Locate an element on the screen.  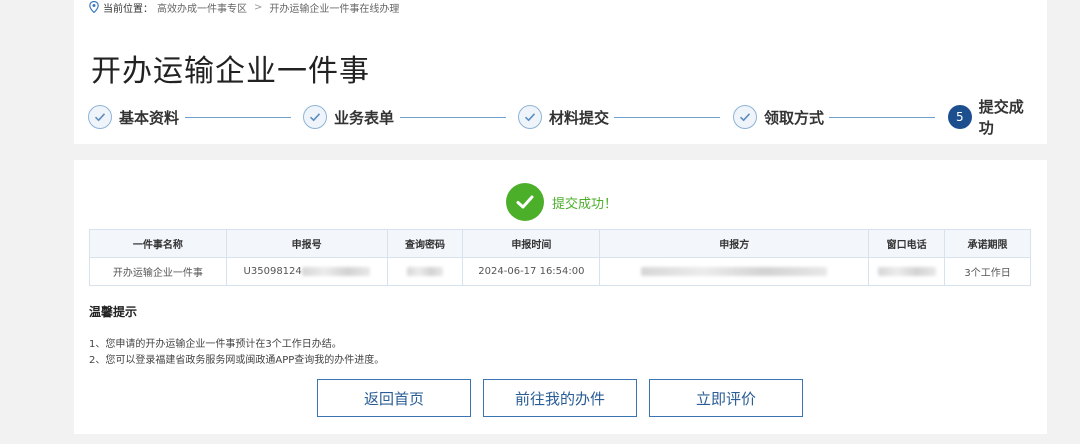
step-pickup-method: 领取方式 is located at coordinates (778, 117).